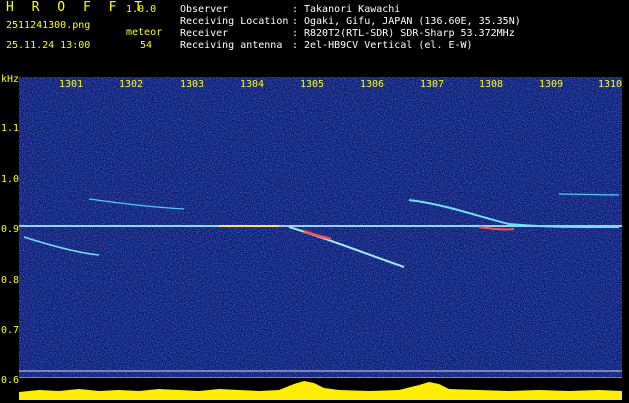 This screenshot has height=403, width=629. What do you see at coordinates (352, 9) in the screenshot?
I see `info-value: Takanori Kawachi` at bounding box center [352, 9].